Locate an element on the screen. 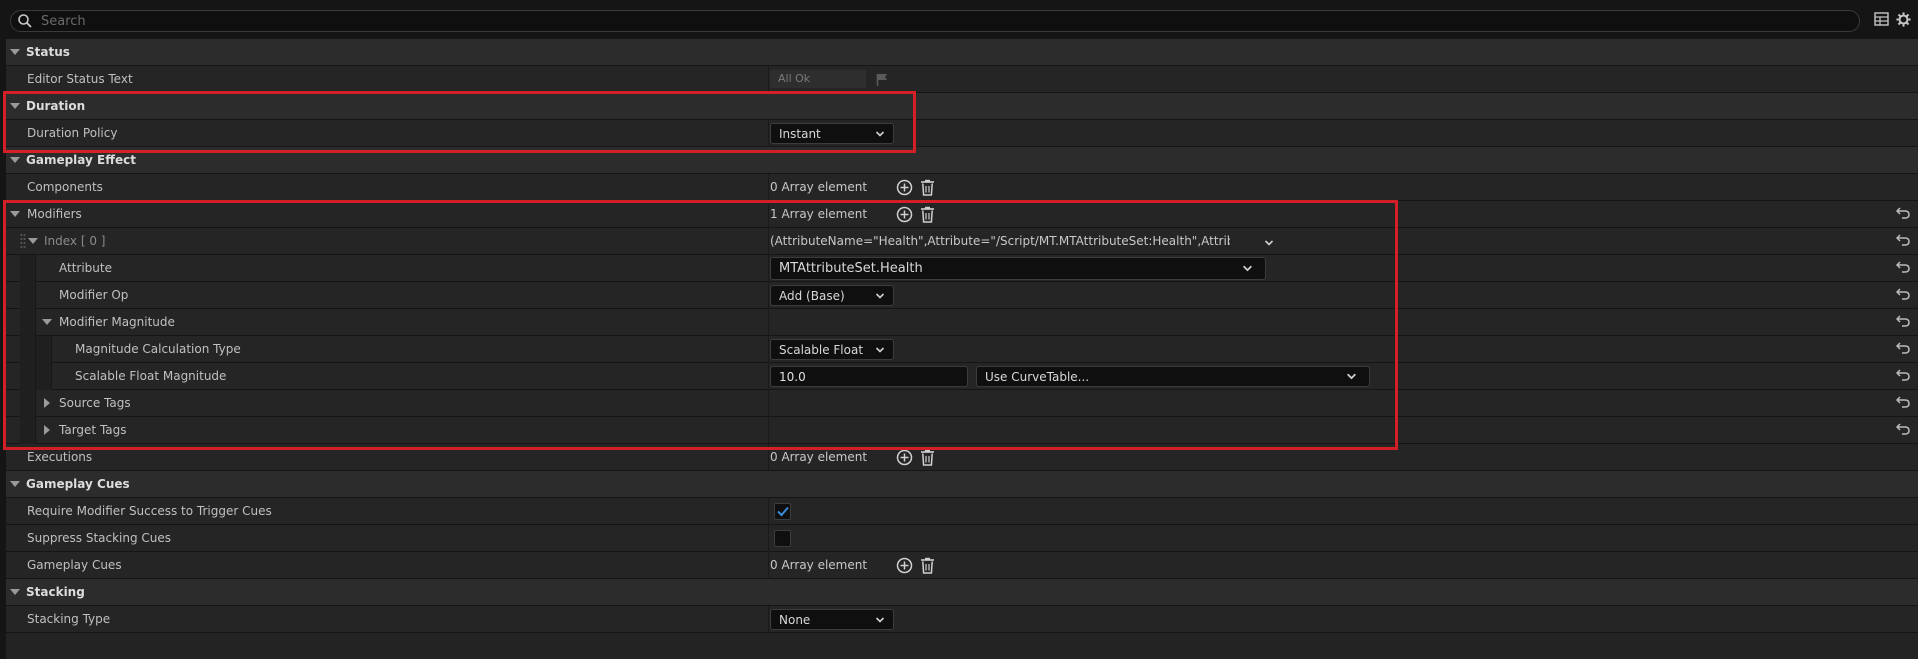 This screenshot has width=1918, height=659. search-input: Search is located at coordinates (63, 21).